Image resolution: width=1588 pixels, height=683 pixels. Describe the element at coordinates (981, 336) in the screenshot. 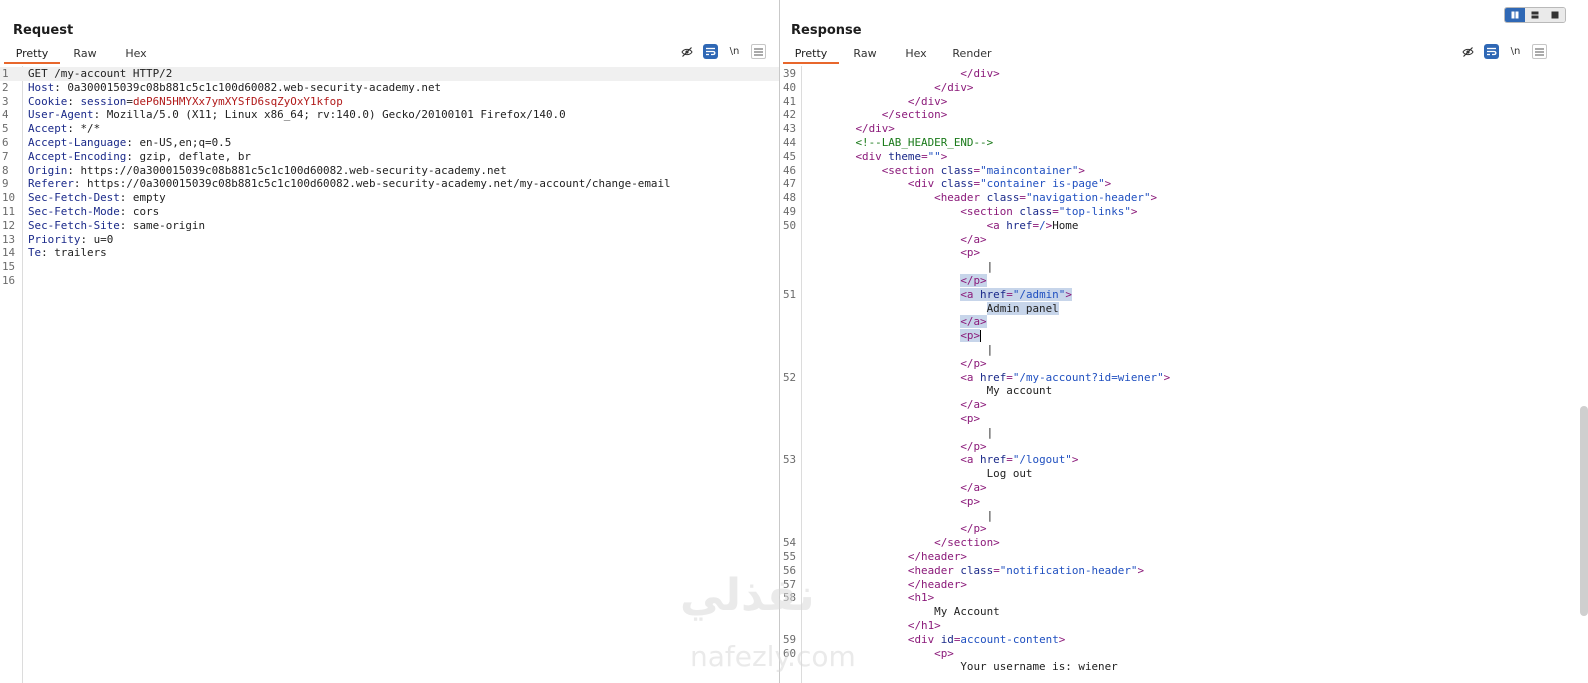

I see `text-caret` at that location.